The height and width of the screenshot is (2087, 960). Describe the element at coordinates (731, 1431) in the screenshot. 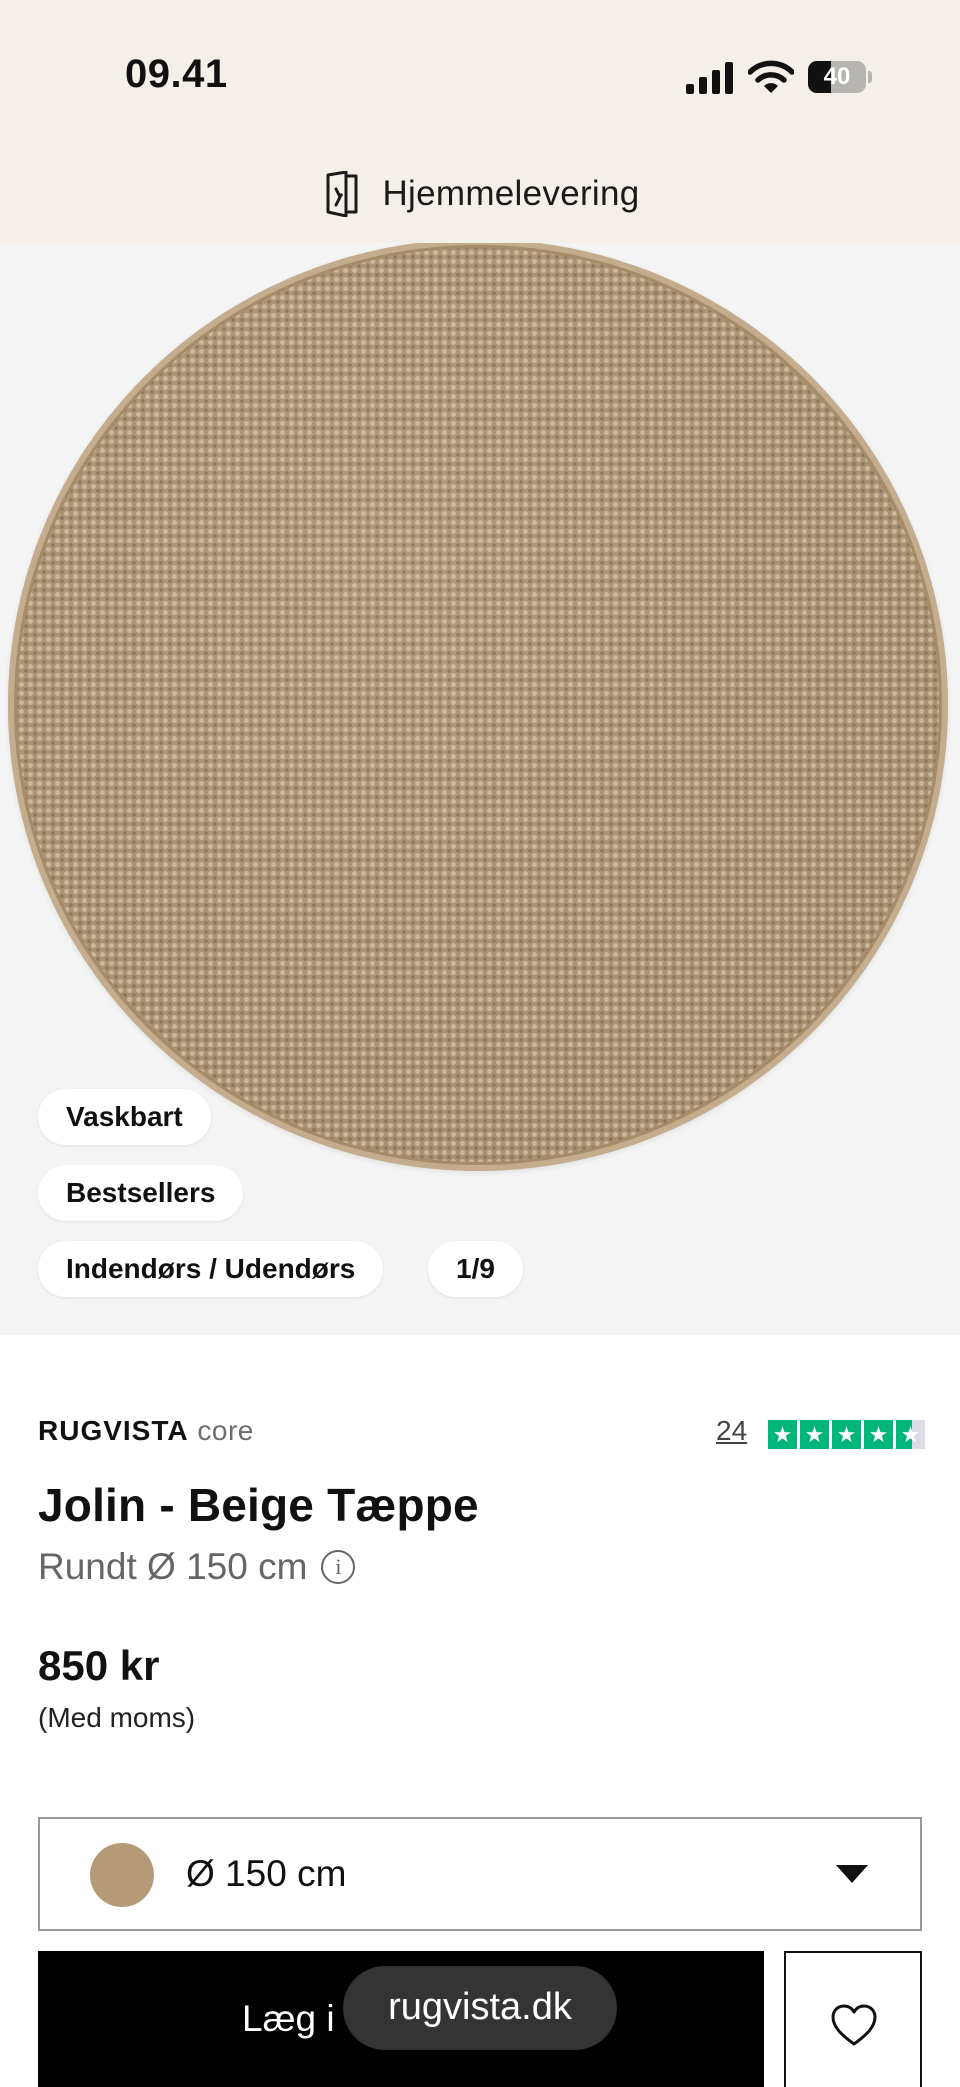

I see `review-count-link: 24` at that location.